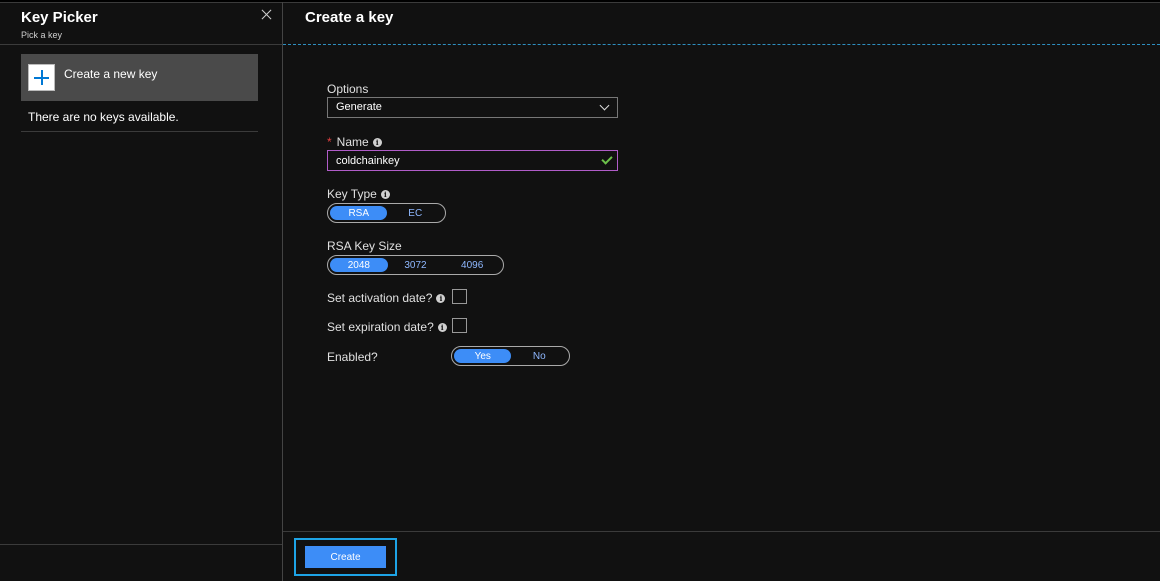  I want to click on list-divider, so click(139, 131).